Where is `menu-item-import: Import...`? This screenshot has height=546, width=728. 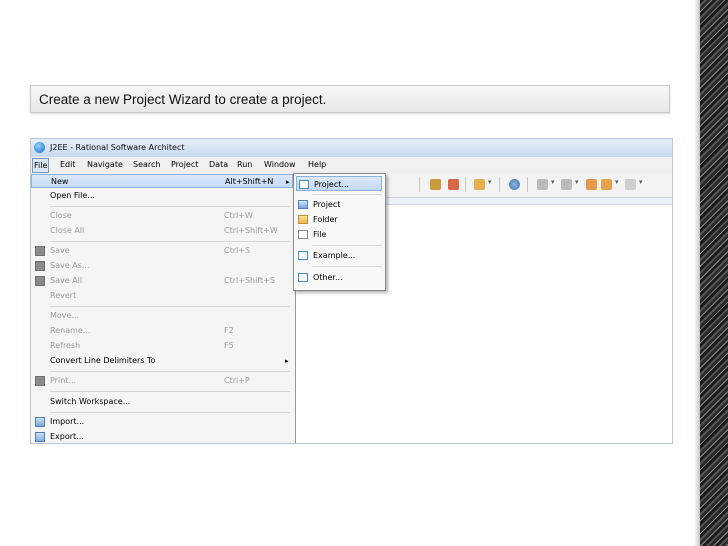 menu-item-import: Import... is located at coordinates (162, 422).